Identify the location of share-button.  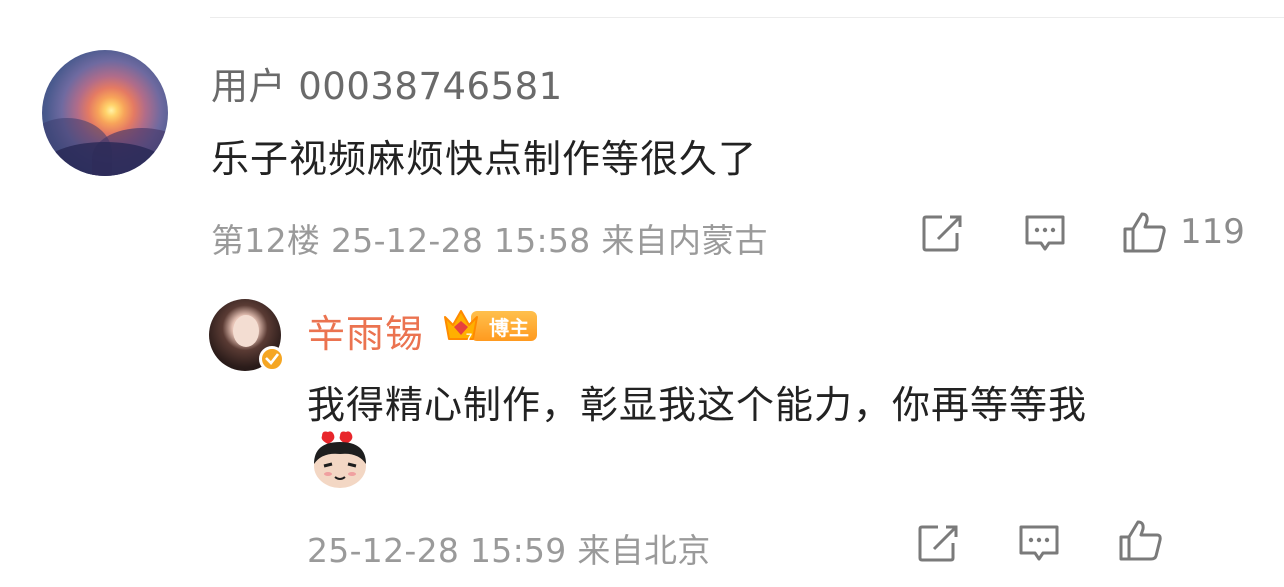
(942, 233).